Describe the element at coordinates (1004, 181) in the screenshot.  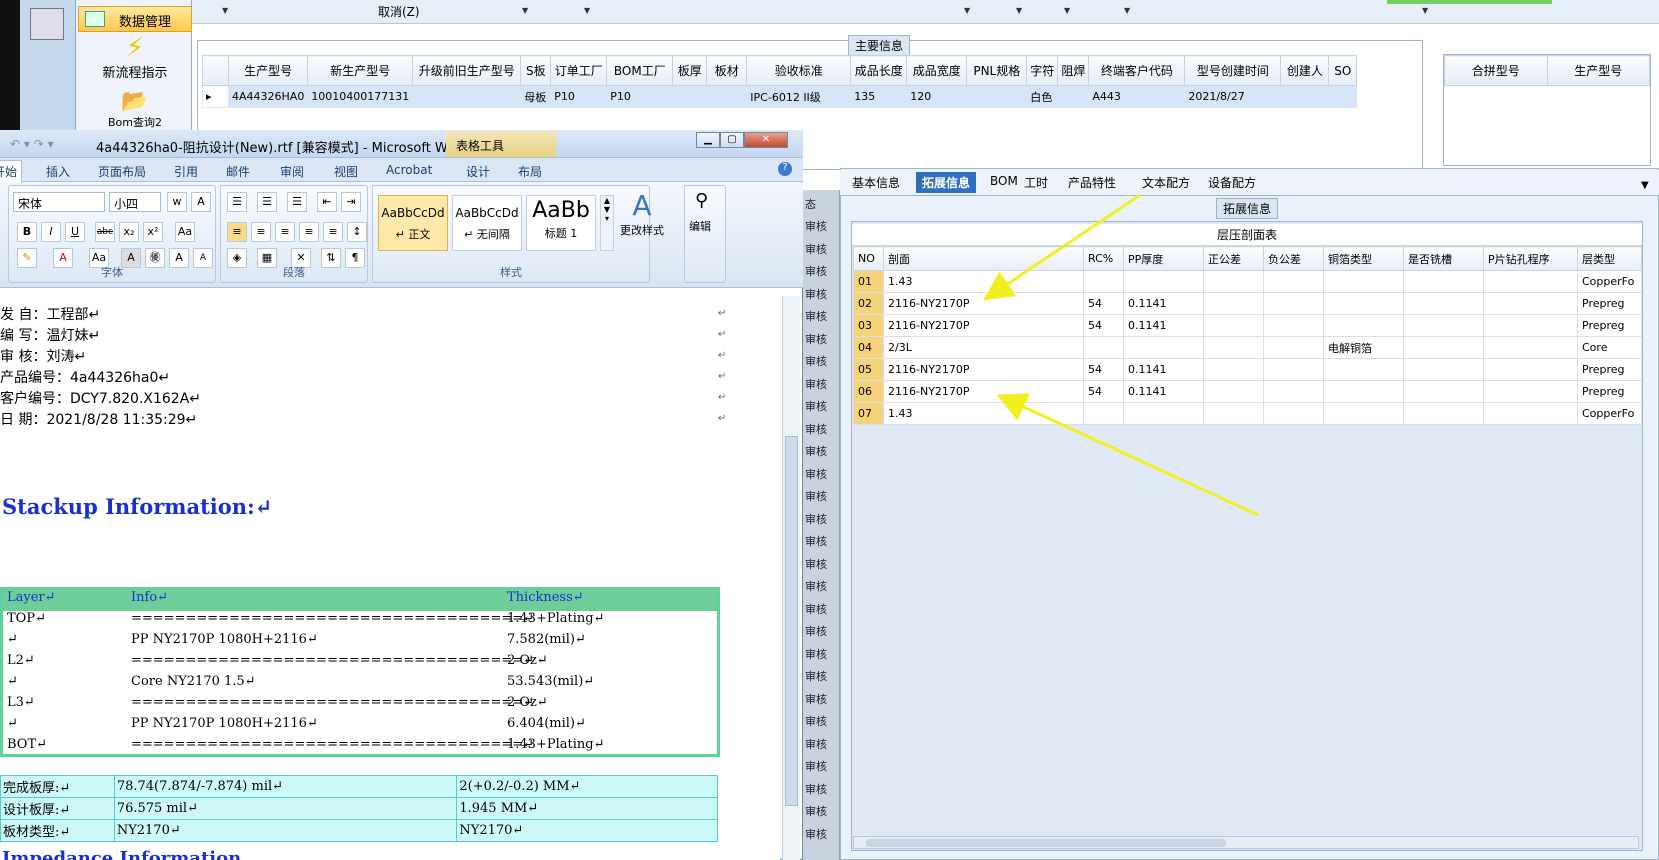
I see `tab-2: BOM` at that location.